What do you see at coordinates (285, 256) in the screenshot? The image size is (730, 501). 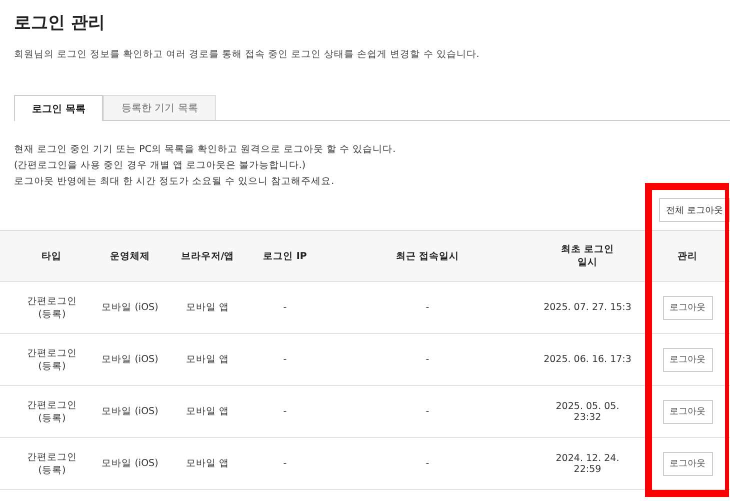 I see `column-header: 로그인 IP` at bounding box center [285, 256].